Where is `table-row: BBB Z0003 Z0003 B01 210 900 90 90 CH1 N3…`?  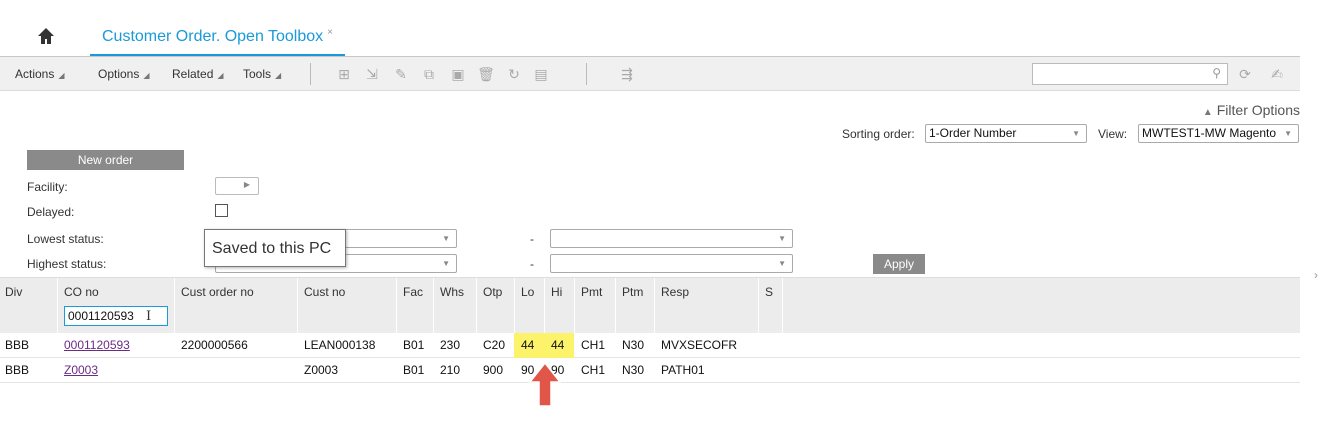
table-row: BBB Z0003 Z0003 B01 210 900 90 90 CH1 N3… is located at coordinates (650, 370).